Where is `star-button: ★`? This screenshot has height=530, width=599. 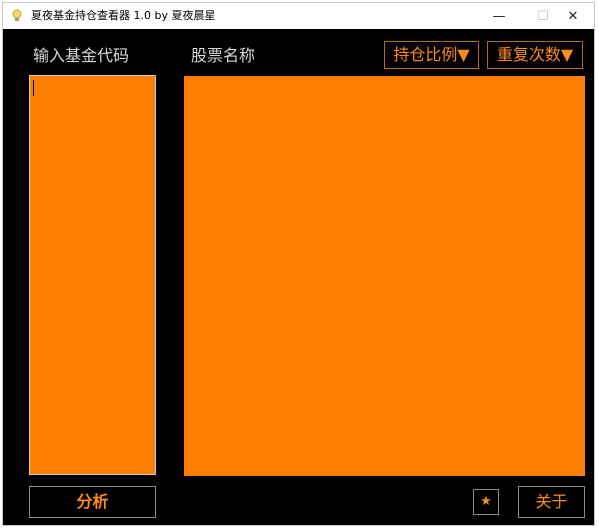
star-button: ★ is located at coordinates (486, 502).